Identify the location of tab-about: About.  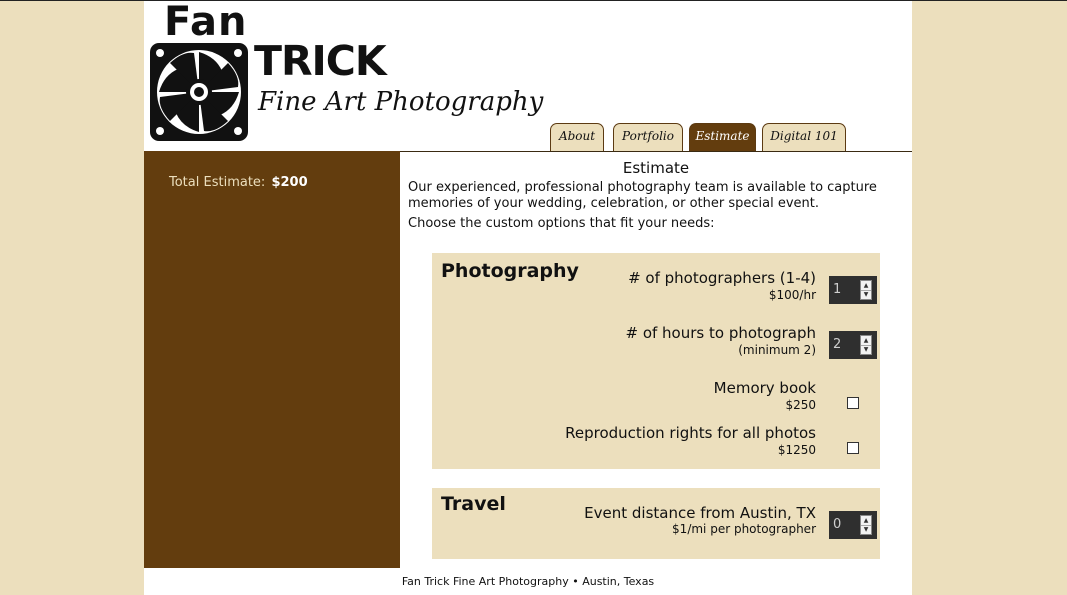
(577, 137).